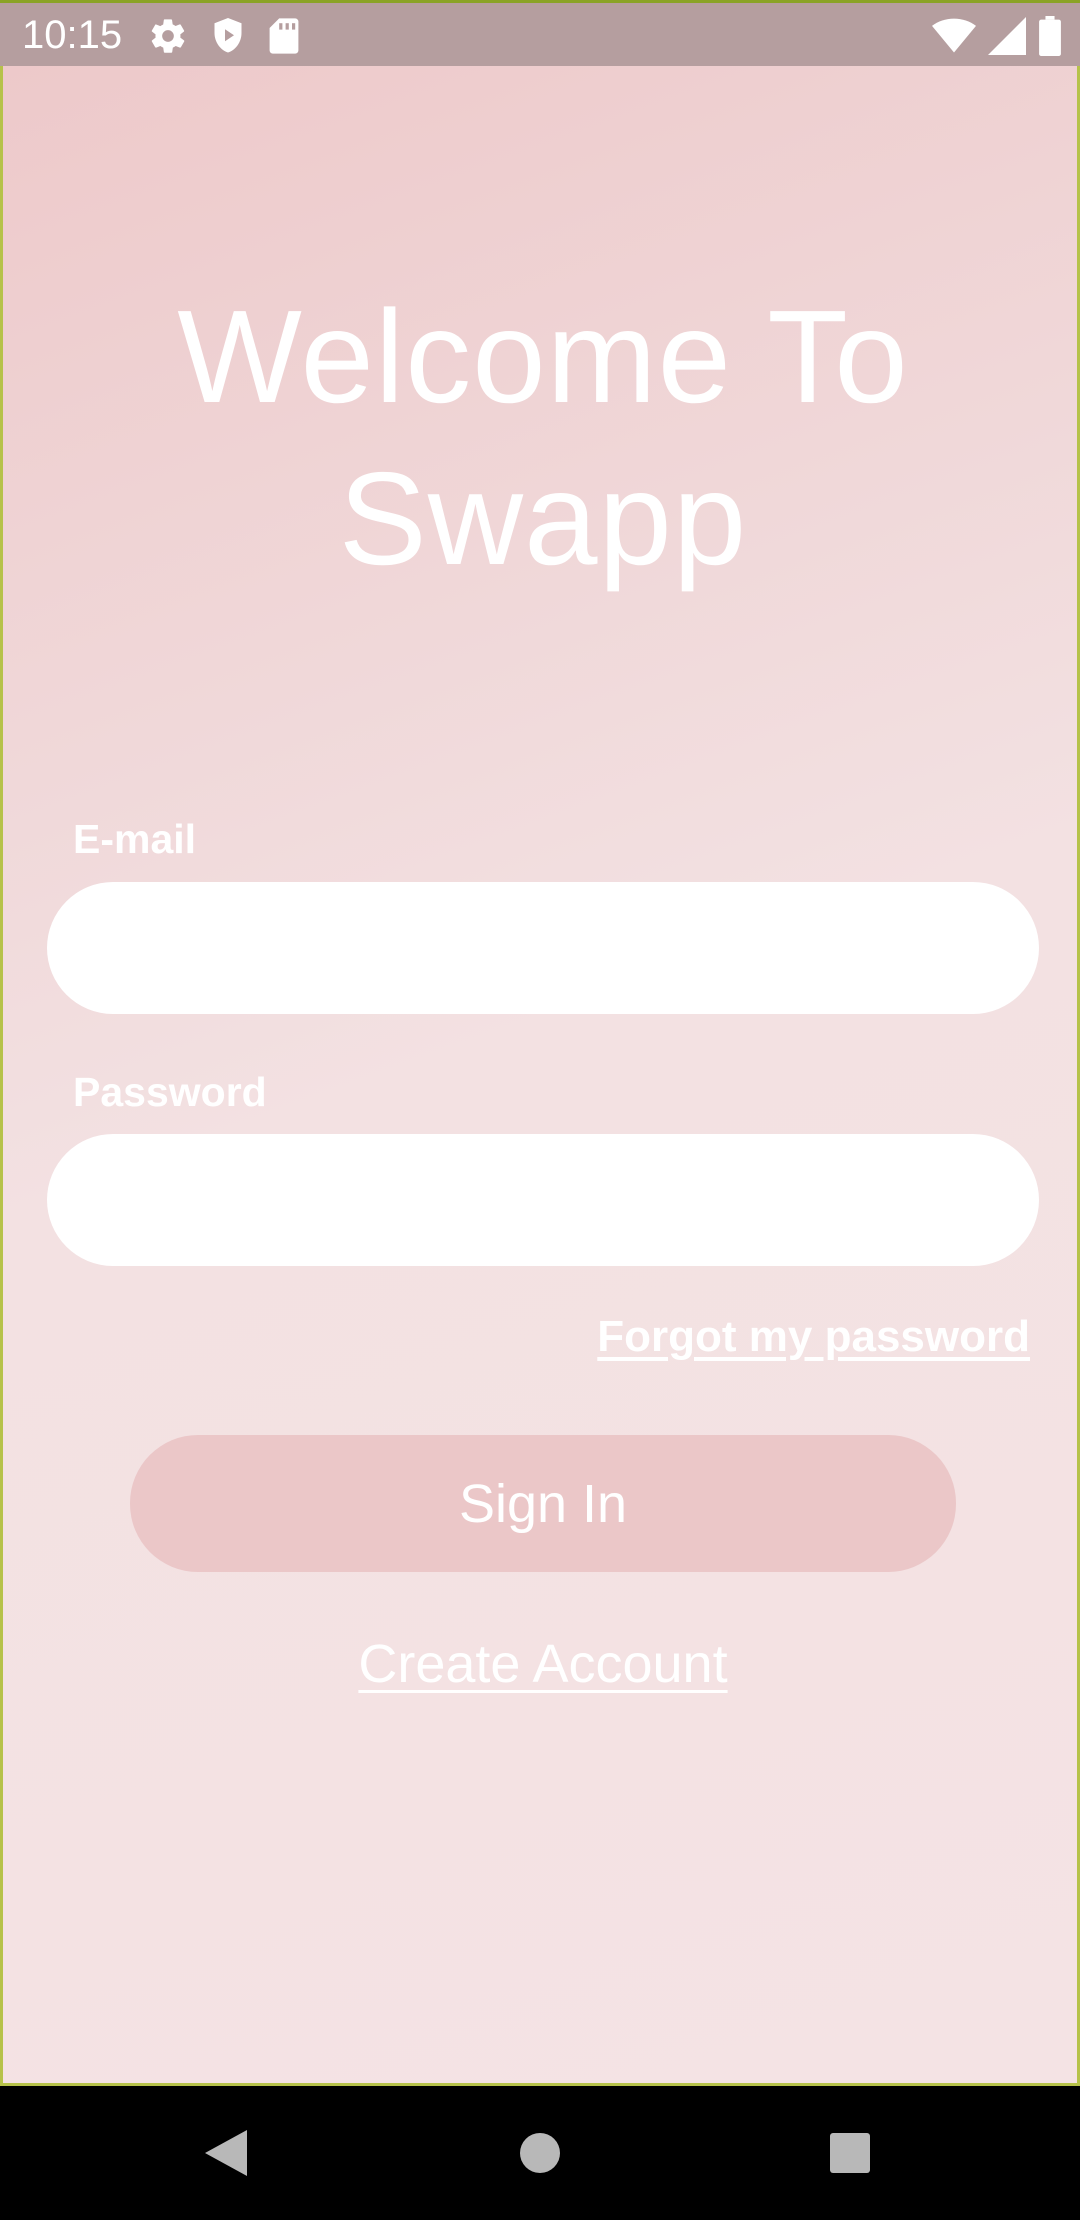 This screenshot has width=1080, height=2220. I want to click on password-field, so click(543, 1200).